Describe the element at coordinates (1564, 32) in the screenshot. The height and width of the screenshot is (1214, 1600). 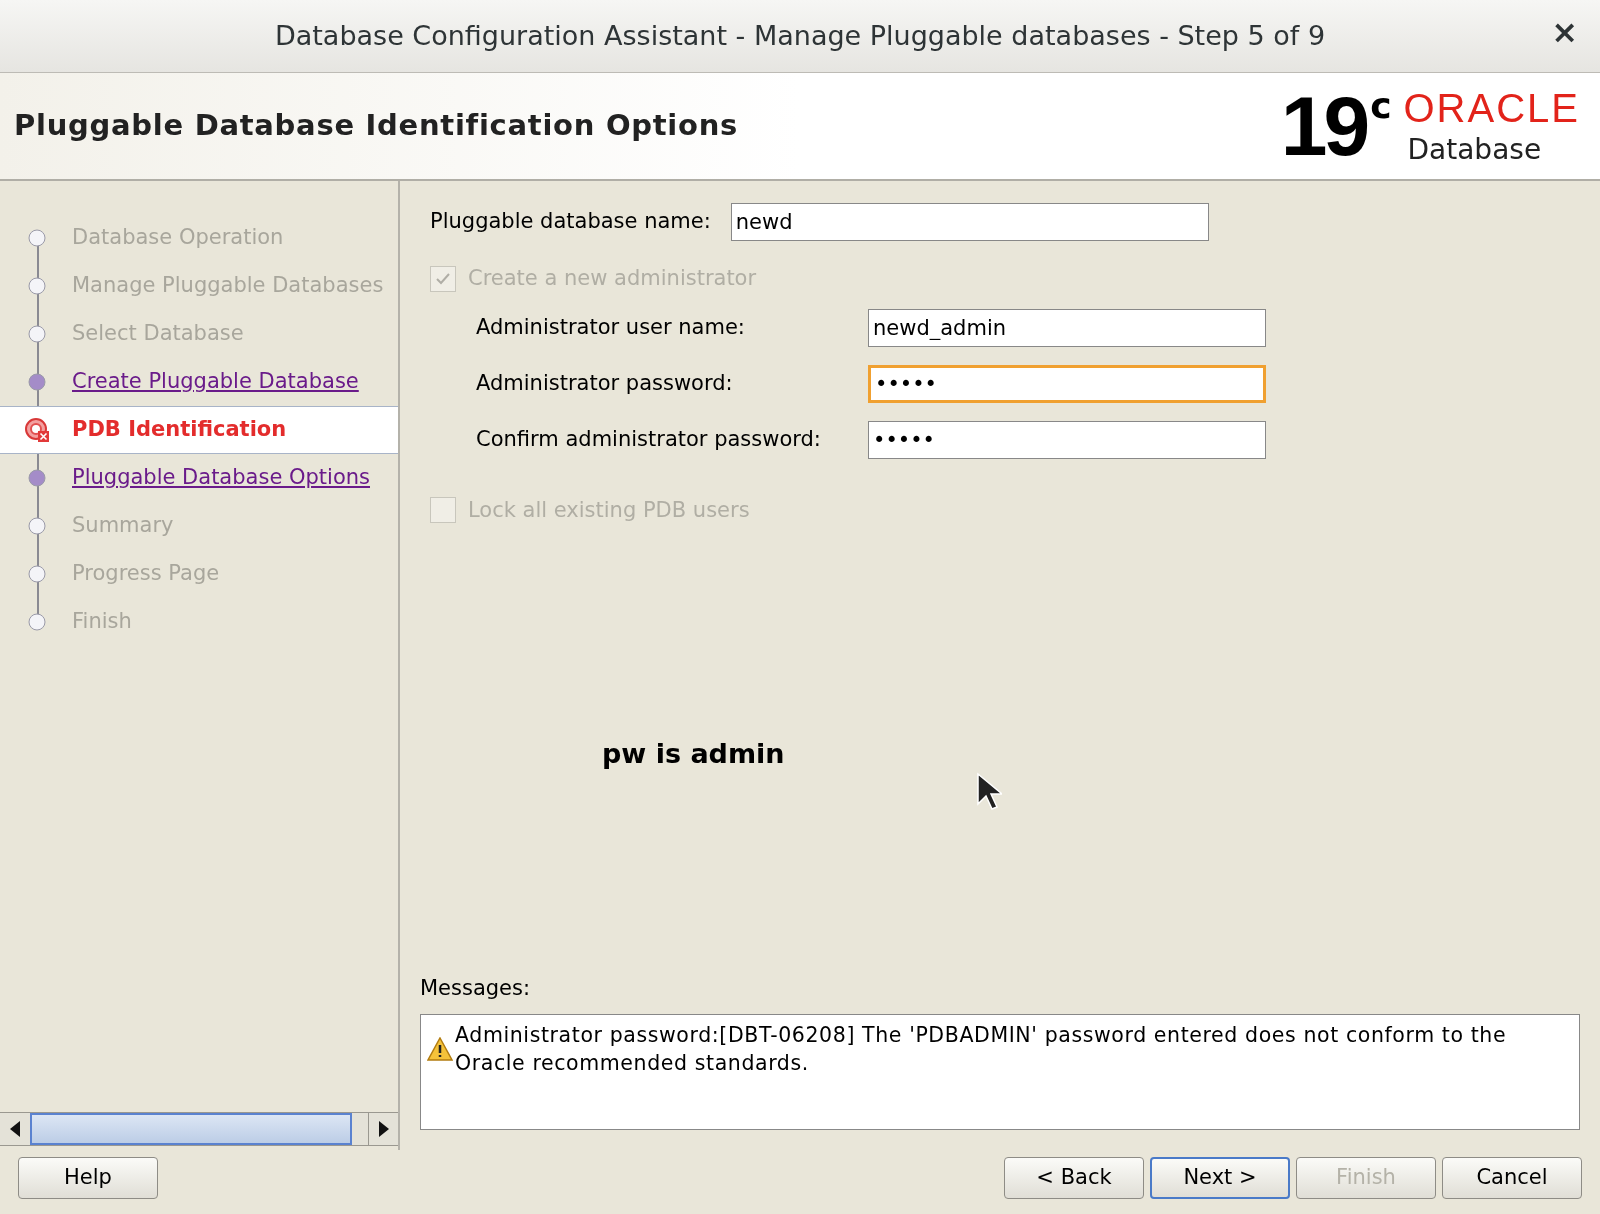
I see `close-button: ×` at that location.